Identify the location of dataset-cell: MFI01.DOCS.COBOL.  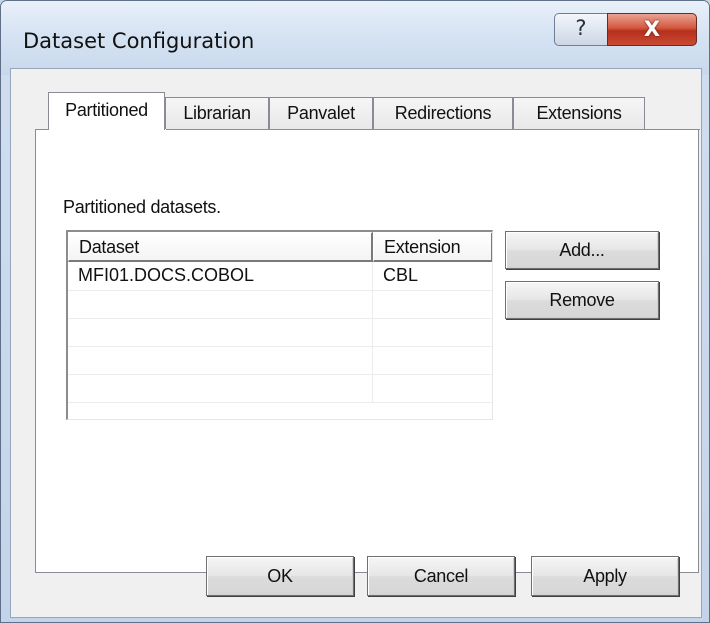
(220, 276).